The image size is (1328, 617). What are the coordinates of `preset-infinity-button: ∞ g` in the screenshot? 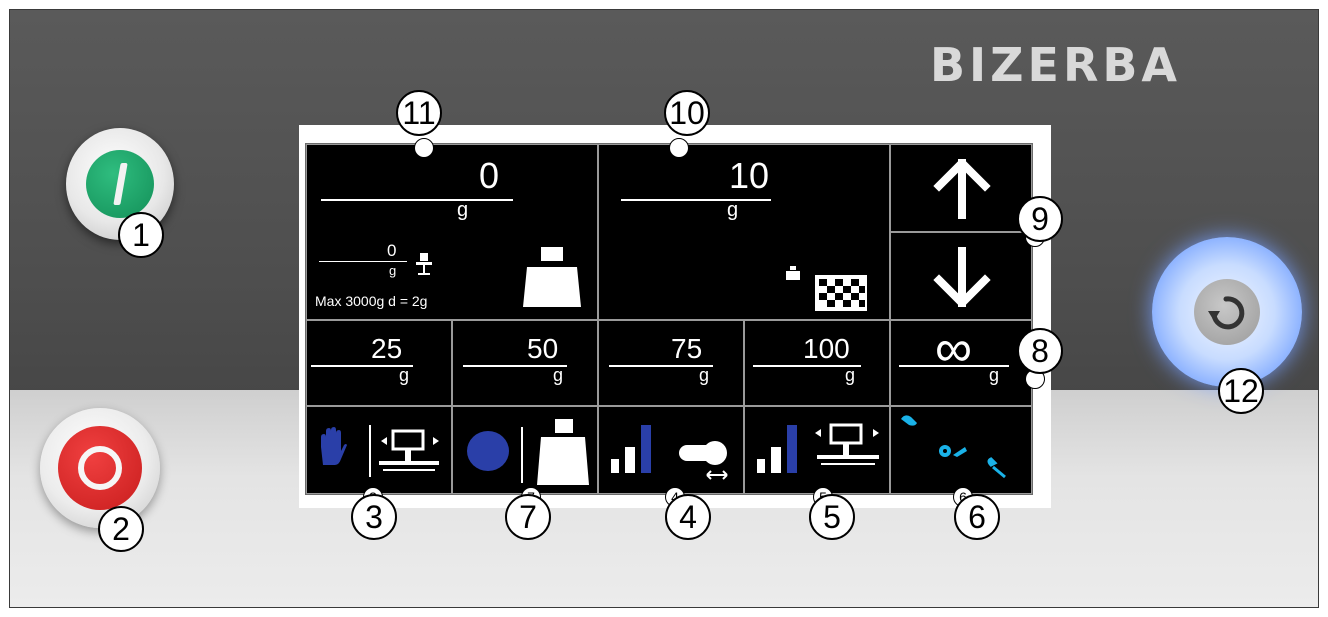 It's located at (961, 363).